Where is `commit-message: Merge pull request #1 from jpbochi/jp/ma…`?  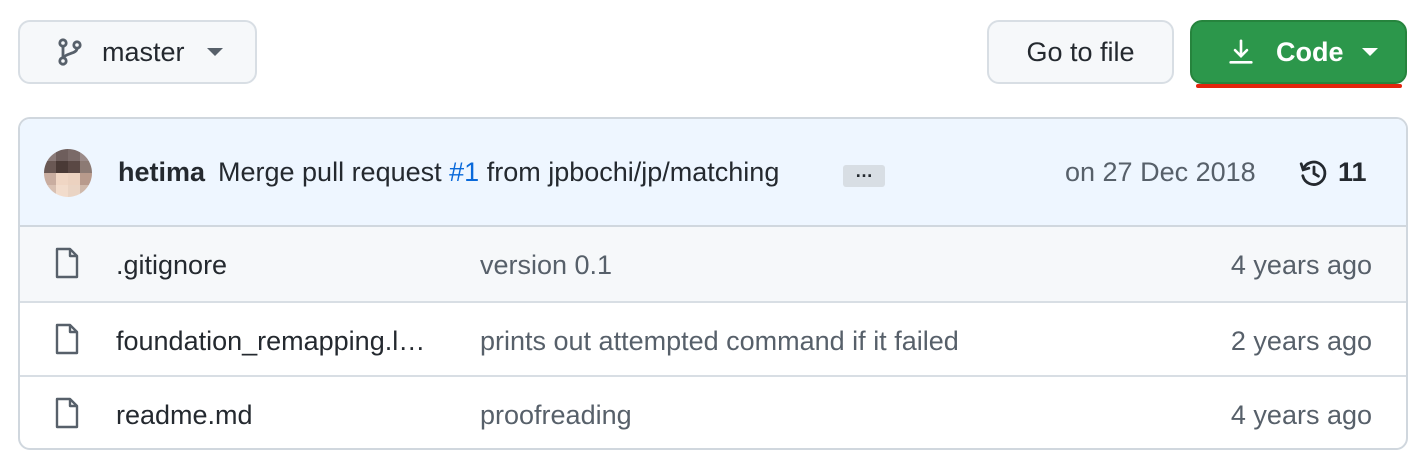
commit-message: Merge pull request #1 from jpbochi/jp/ma… is located at coordinates (498, 172).